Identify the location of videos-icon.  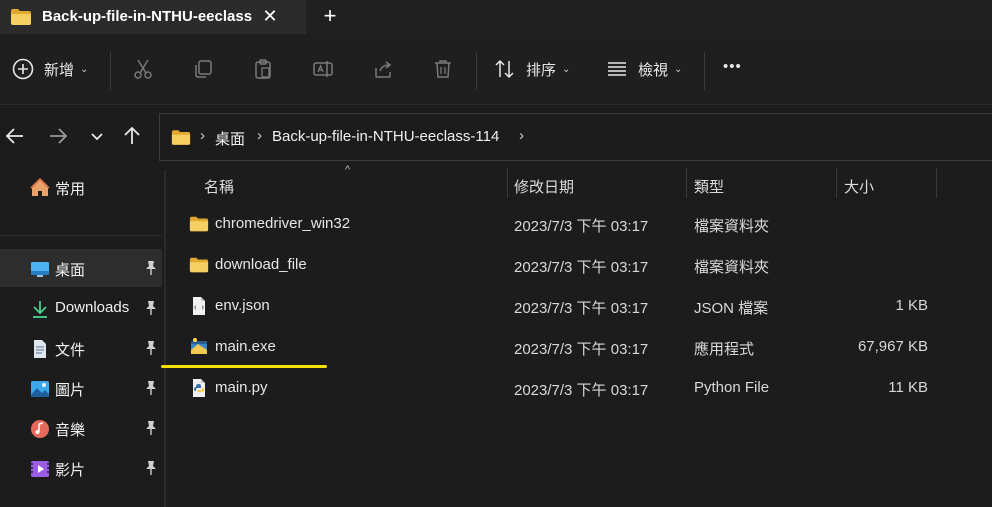
(40, 469).